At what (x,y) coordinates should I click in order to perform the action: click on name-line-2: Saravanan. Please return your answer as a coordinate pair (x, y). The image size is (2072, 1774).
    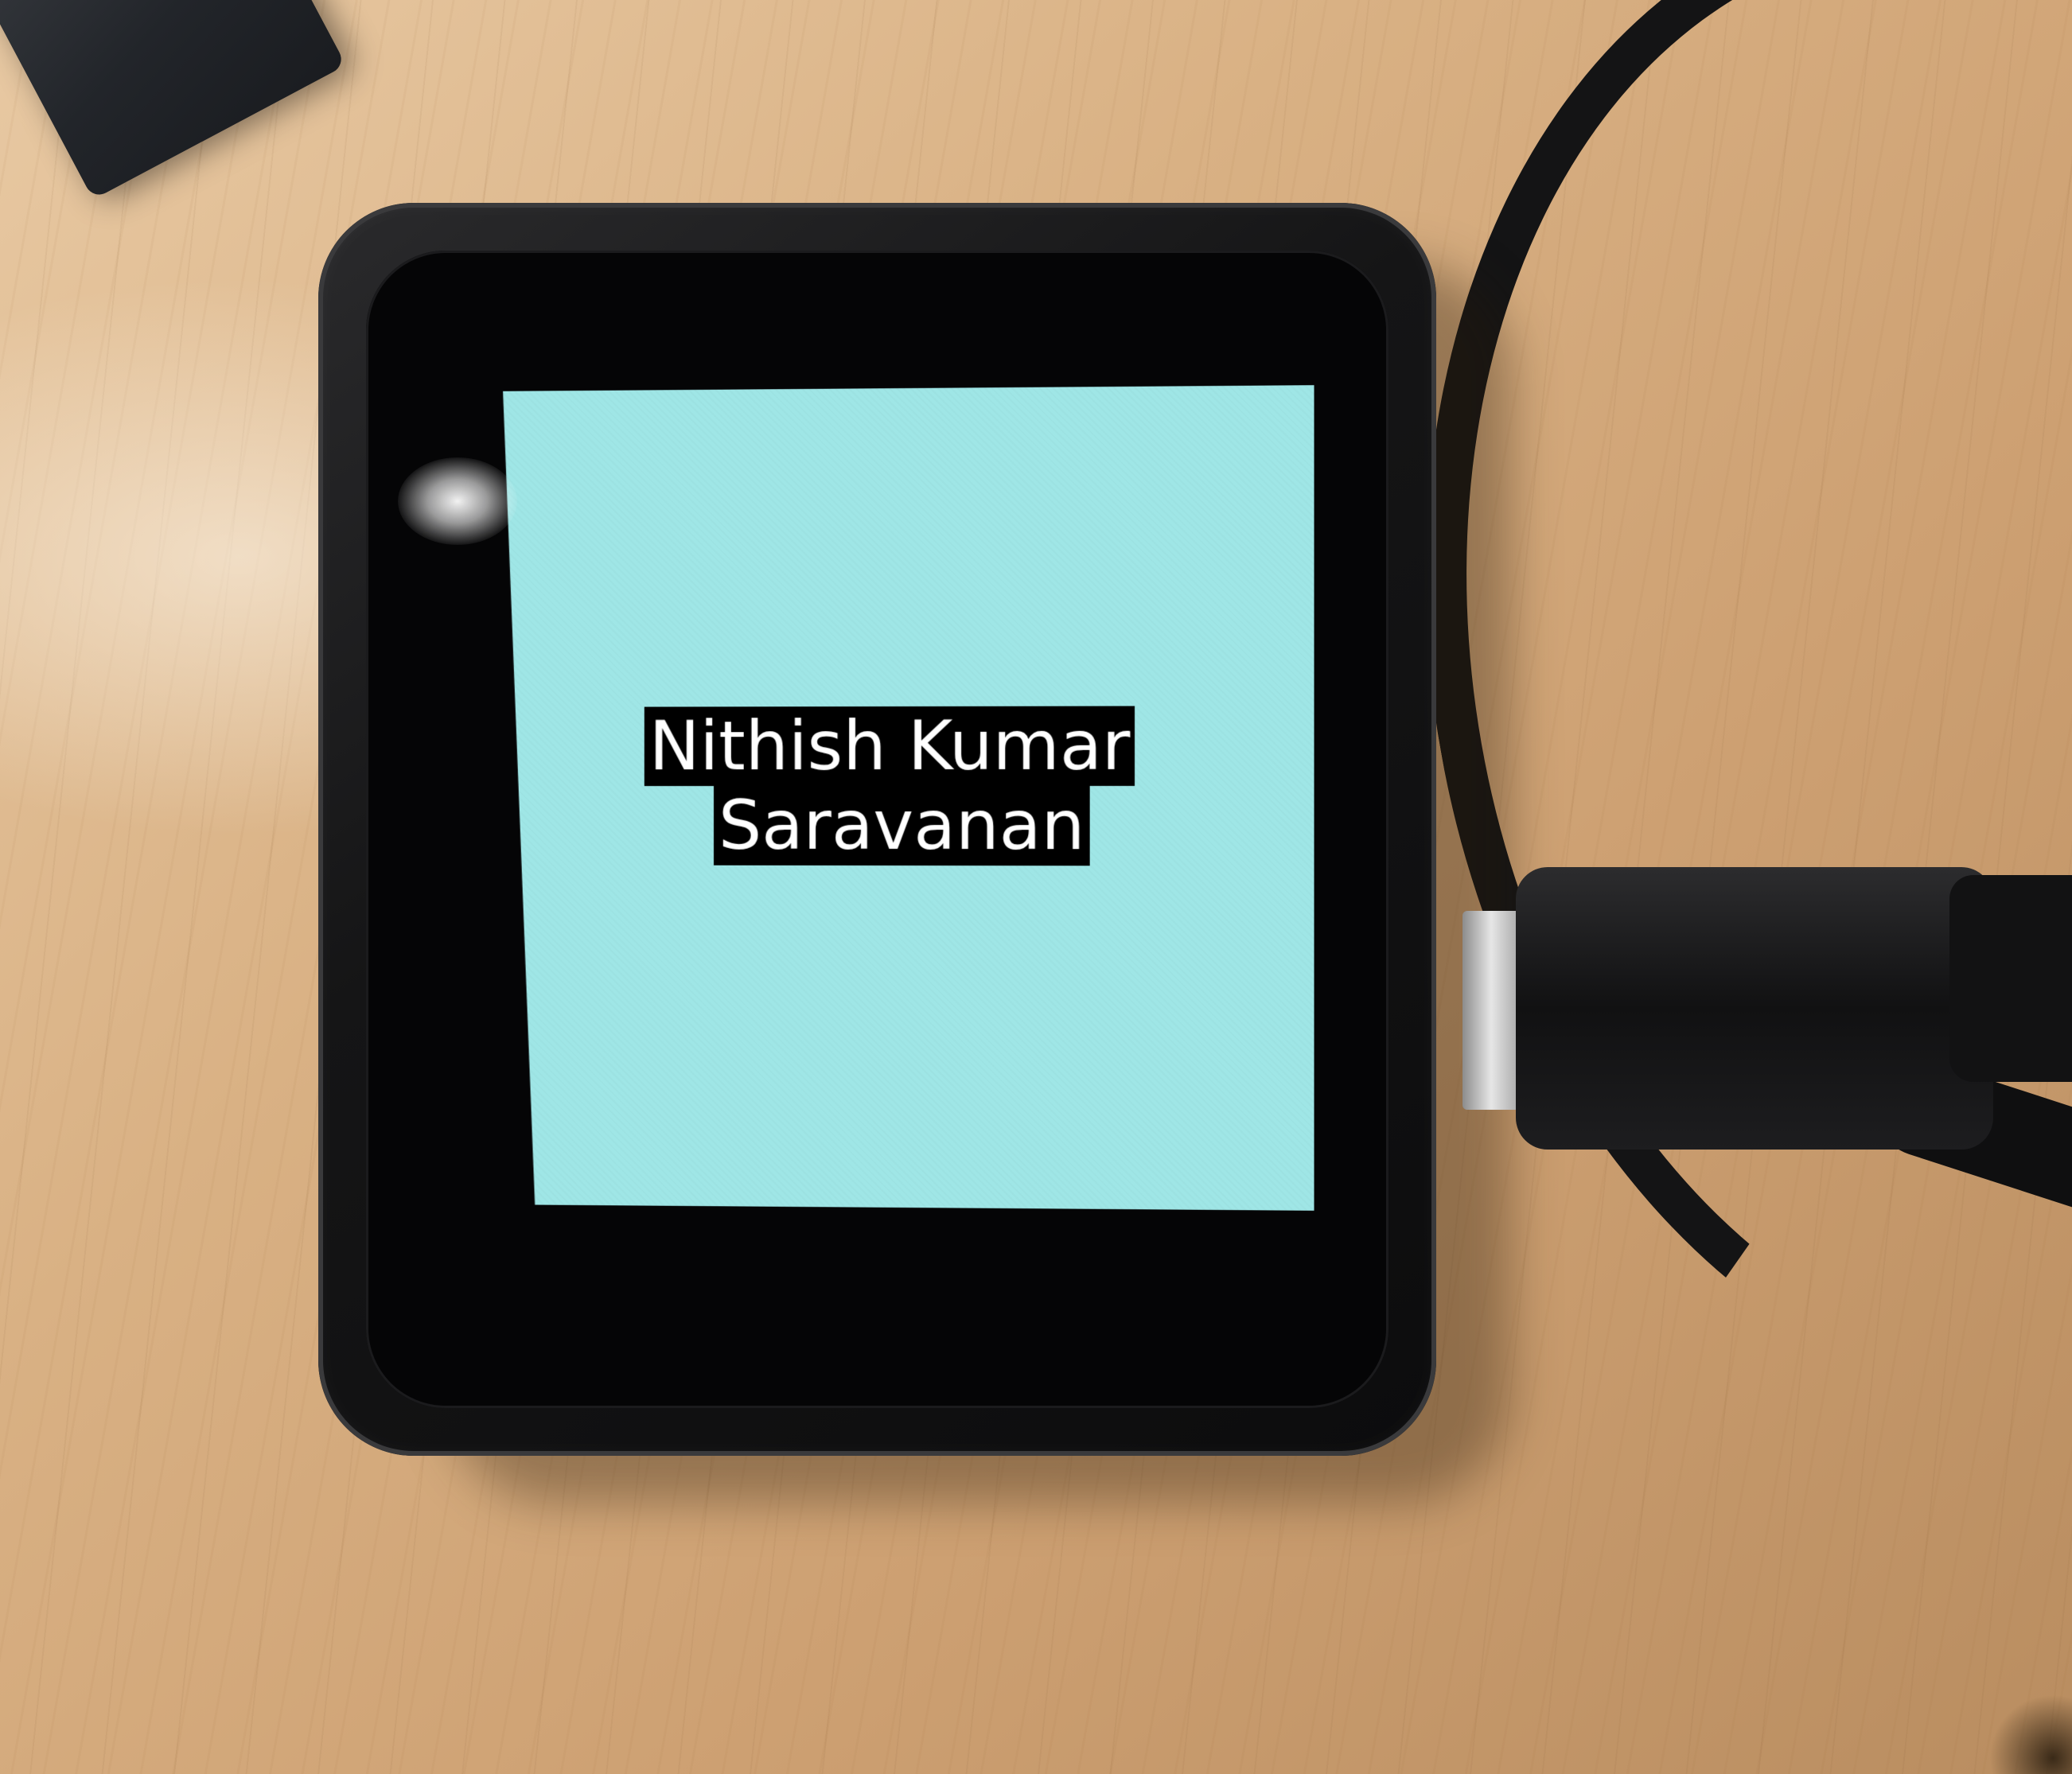
    Looking at the image, I should click on (901, 826).